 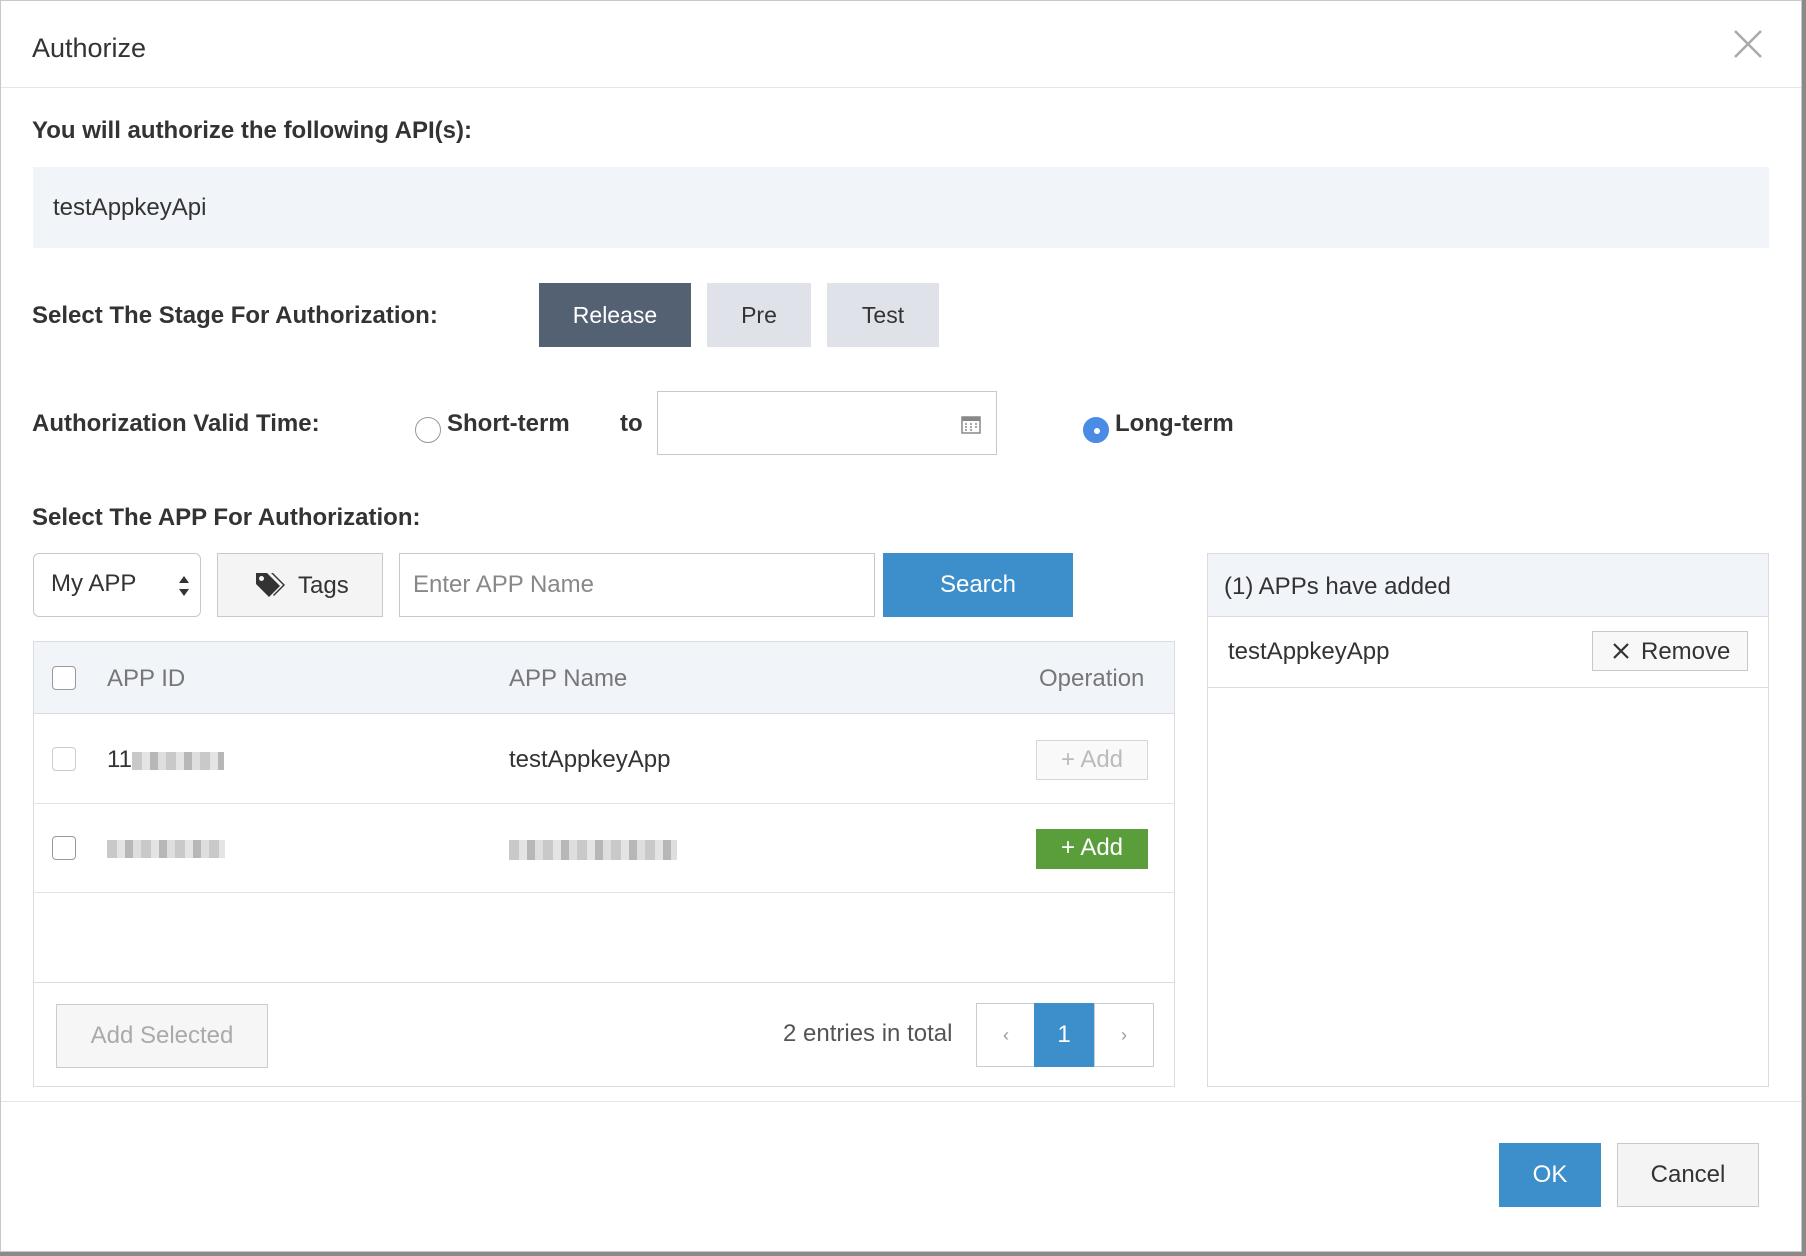 I want to click on app-section-label: Select The APP For Authorization:, so click(x=226, y=517).